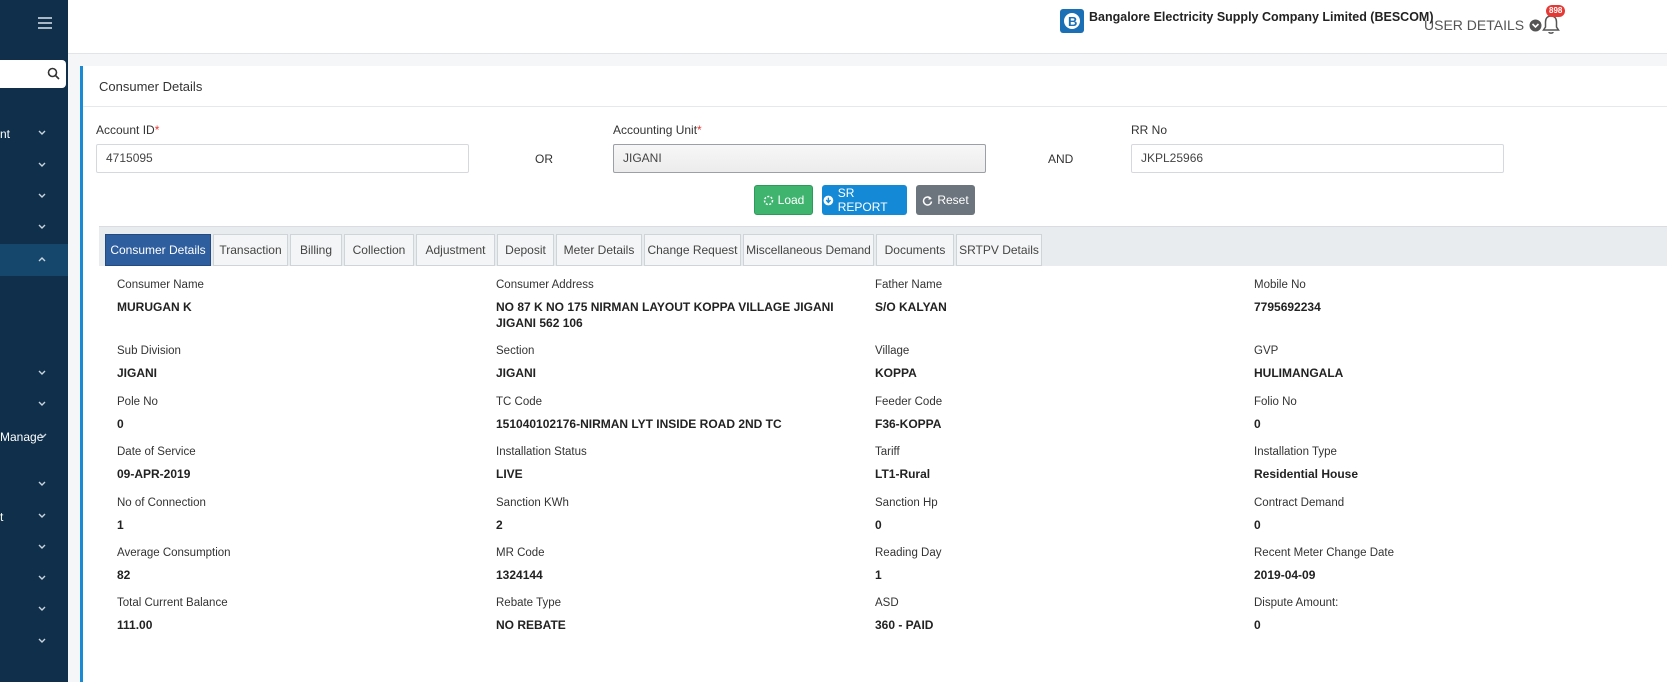 This screenshot has height=682, width=1667. What do you see at coordinates (808, 250) in the screenshot?
I see `tab-miscellaneous-demand: Miscellaneous Demand` at bounding box center [808, 250].